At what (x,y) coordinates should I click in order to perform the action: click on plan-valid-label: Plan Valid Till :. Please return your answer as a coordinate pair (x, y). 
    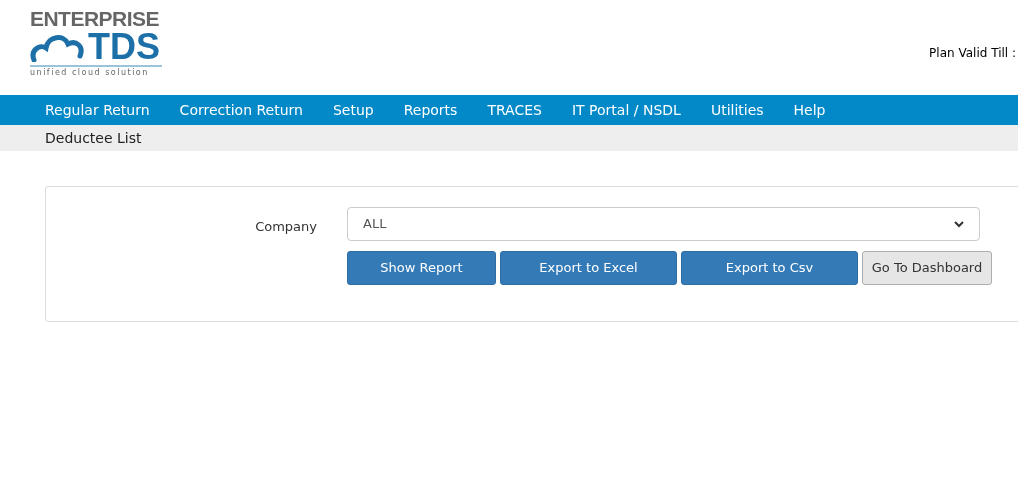
    Looking at the image, I should click on (972, 53).